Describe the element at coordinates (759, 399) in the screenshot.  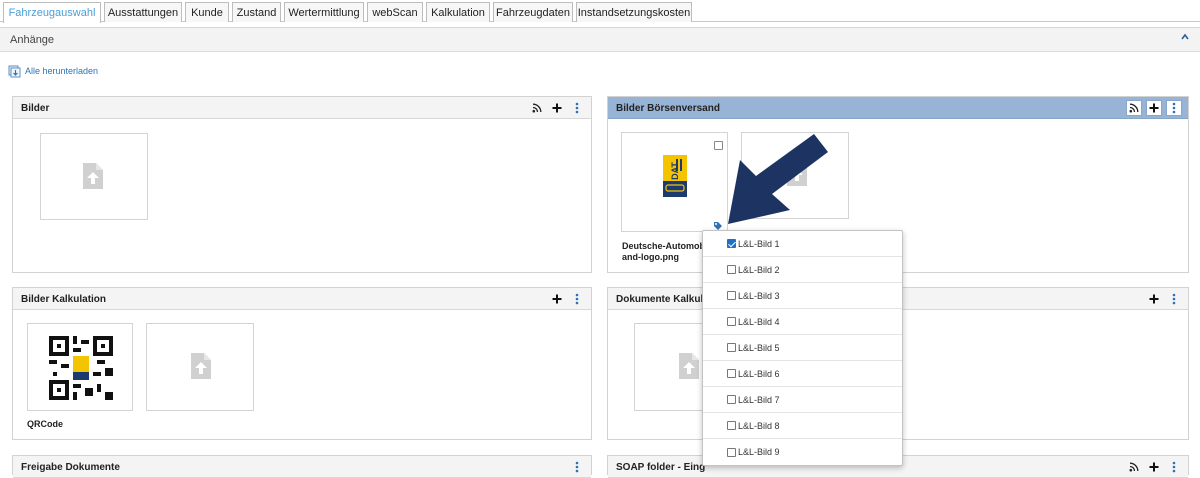
I see `dropdown-item-label: L&L-Bild 7` at that location.